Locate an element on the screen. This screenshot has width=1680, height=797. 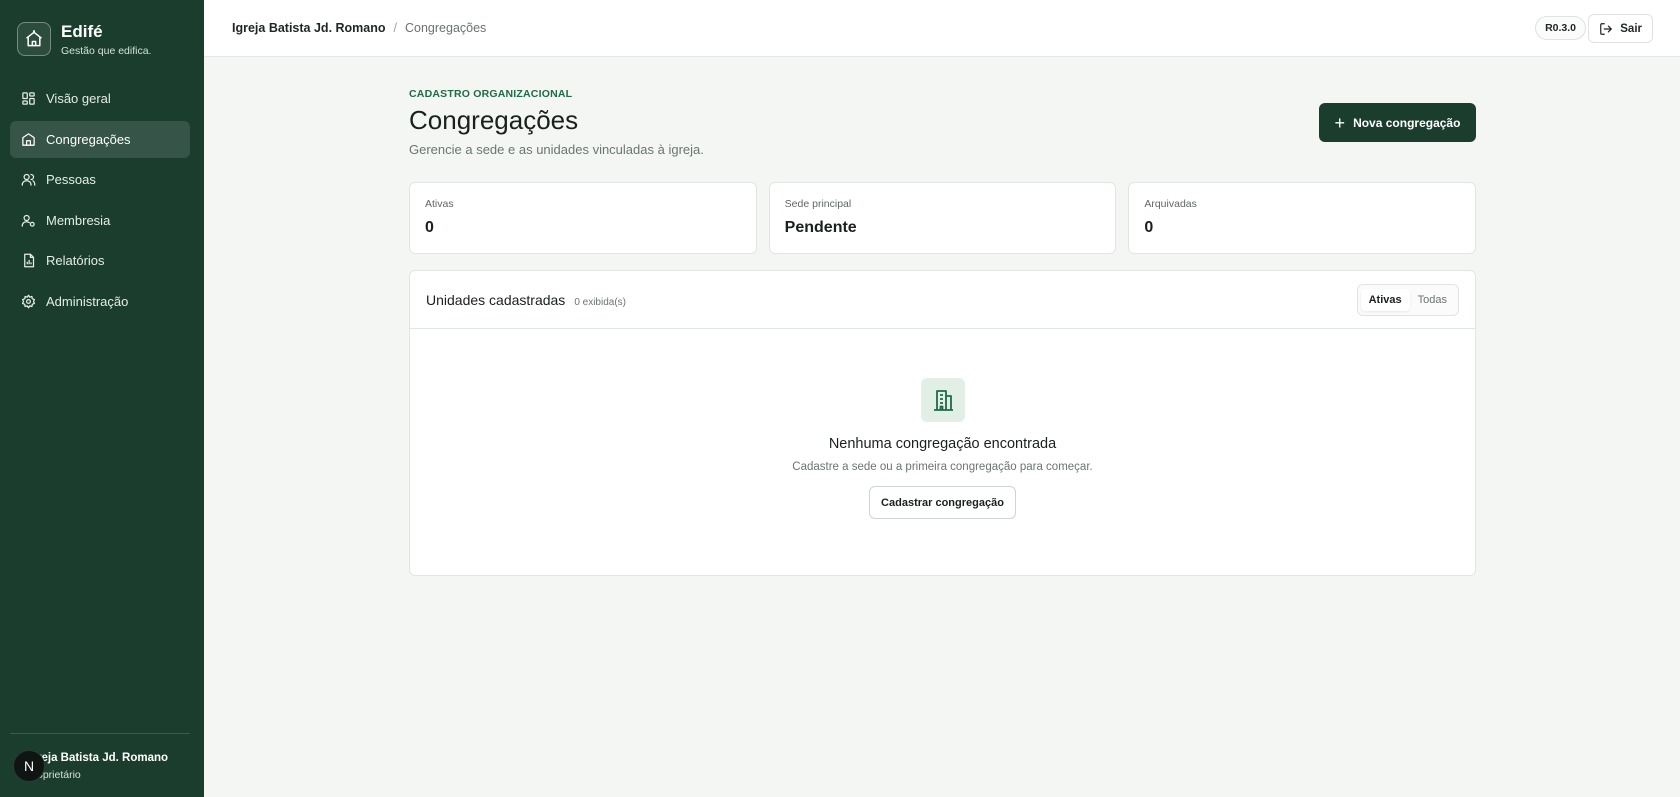
users-icon is located at coordinates (28, 180).